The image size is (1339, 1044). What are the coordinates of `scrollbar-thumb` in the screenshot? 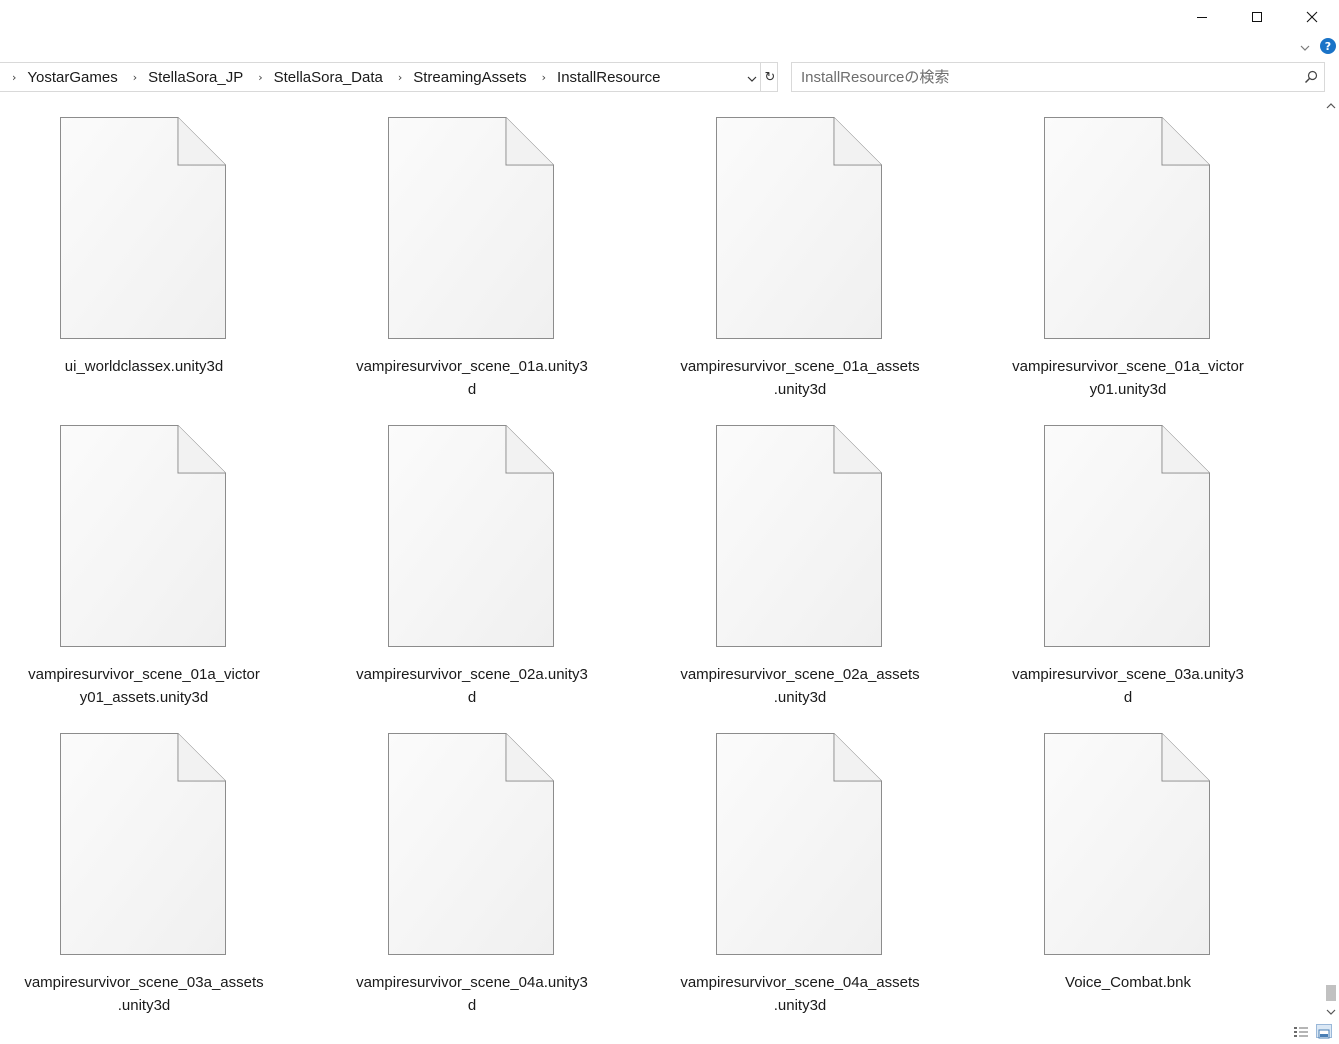 It's located at (1331, 993).